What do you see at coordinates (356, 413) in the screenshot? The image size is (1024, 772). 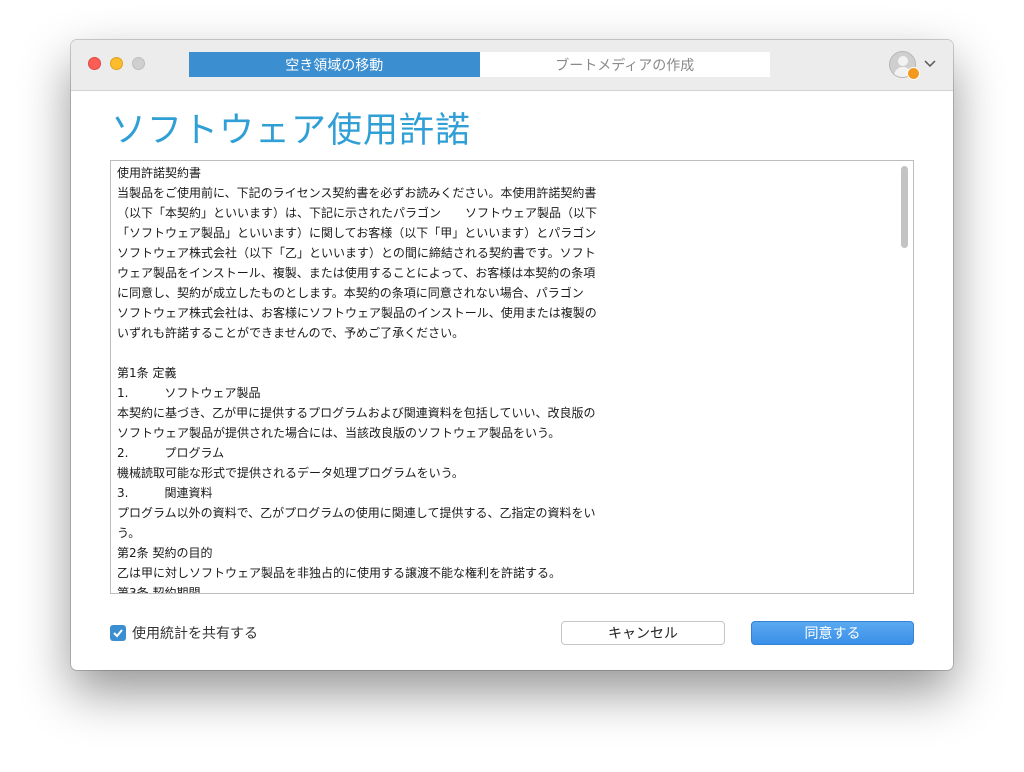 I see `license-line: 本契約に基づき、乙が甲に提供するプログラムおよび関連資料を包括していい、改良版の` at bounding box center [356, 413].